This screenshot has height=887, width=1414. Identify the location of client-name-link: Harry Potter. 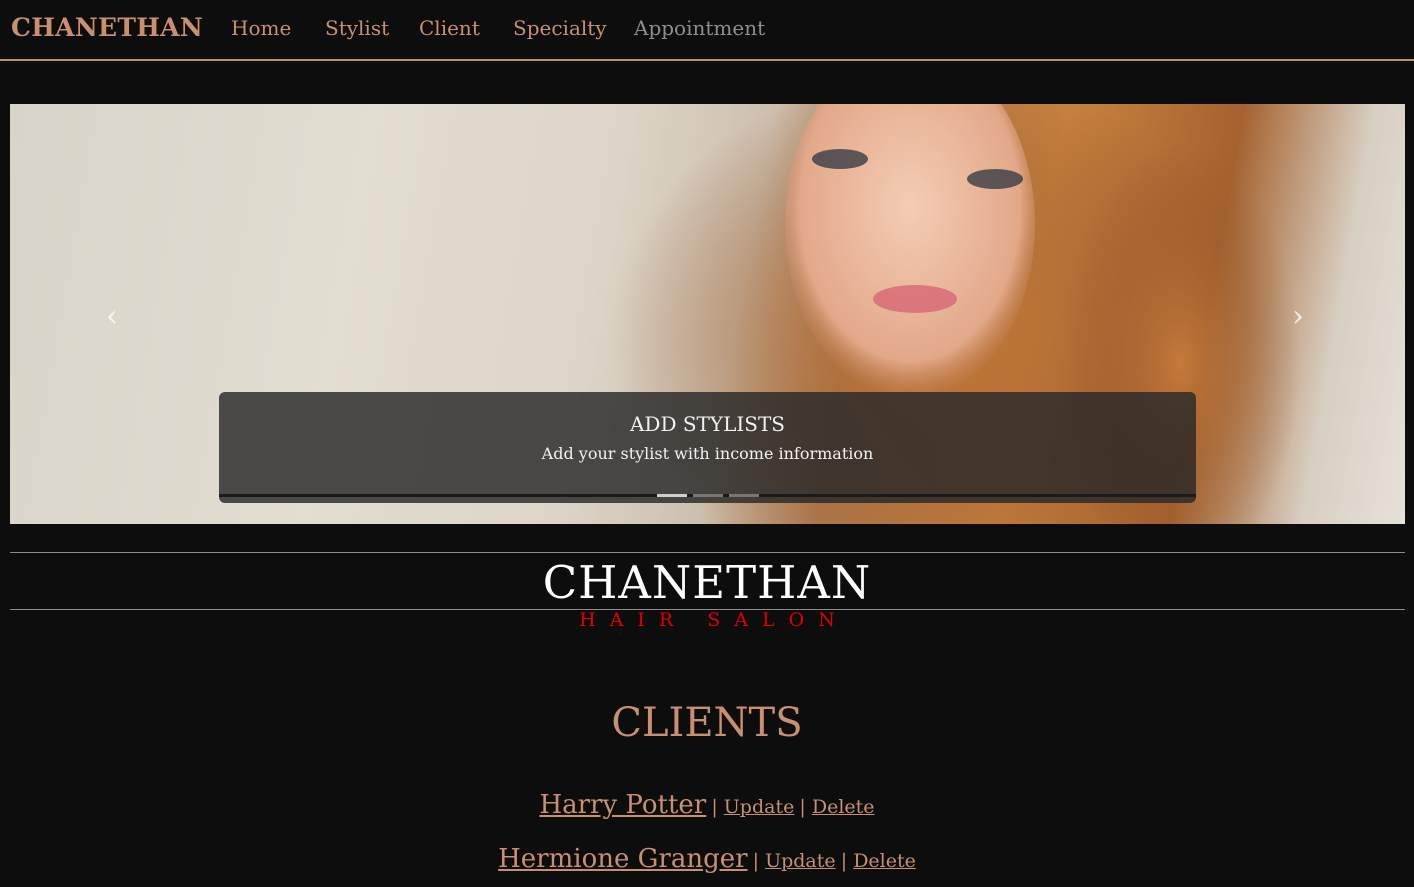
(622, 805).